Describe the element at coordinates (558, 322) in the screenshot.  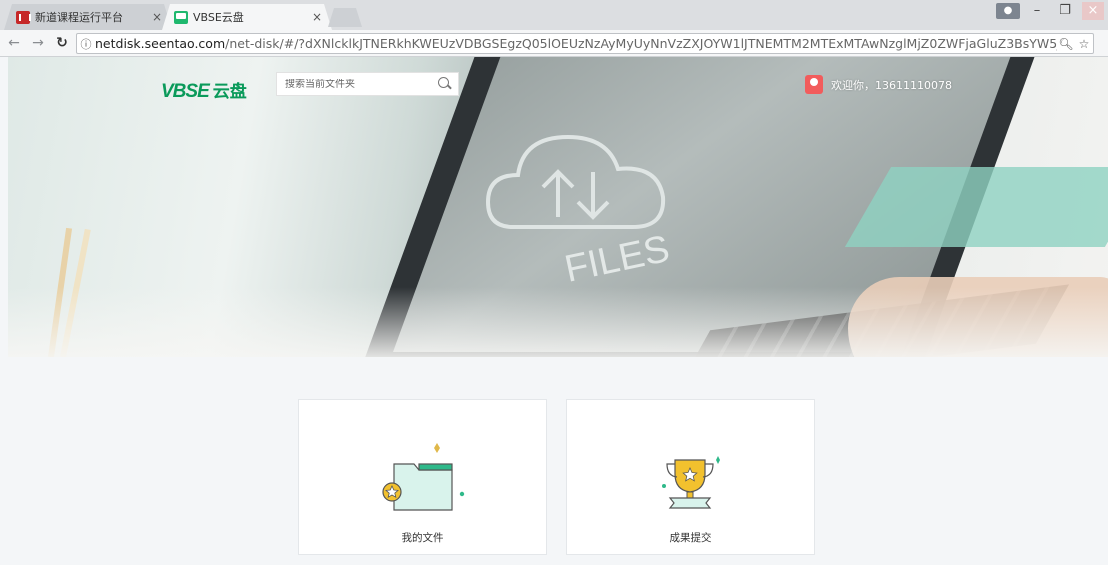
I see `desk-surface` at that location.